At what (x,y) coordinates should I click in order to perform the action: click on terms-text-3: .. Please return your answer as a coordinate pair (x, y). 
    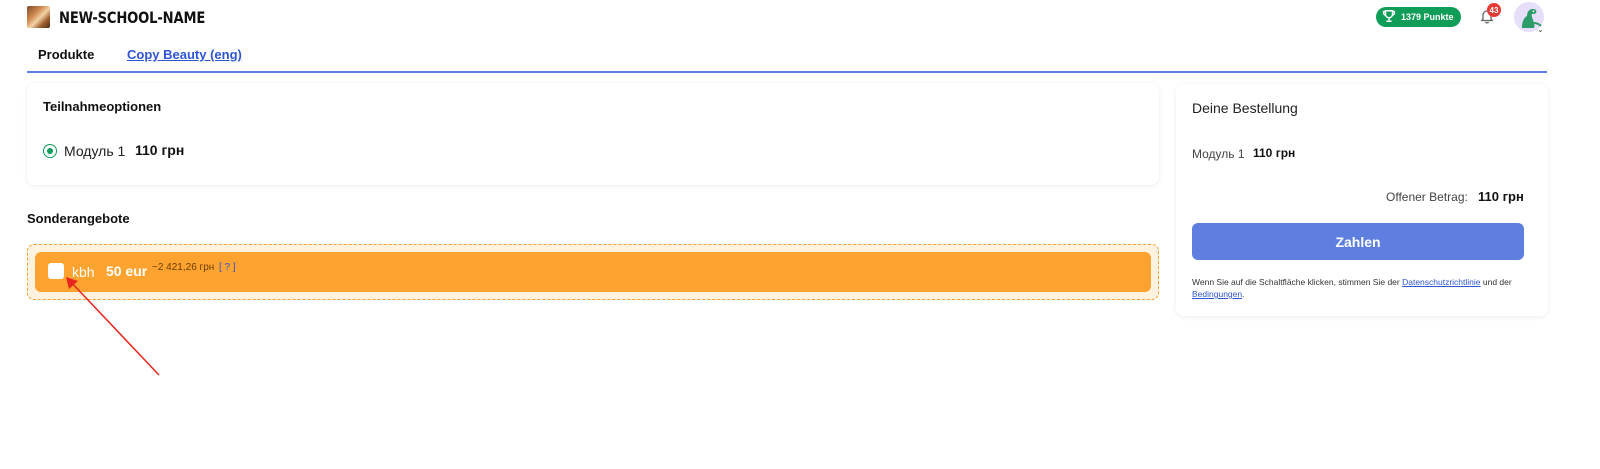
    Looking at the image, I should click on (1243, 294).